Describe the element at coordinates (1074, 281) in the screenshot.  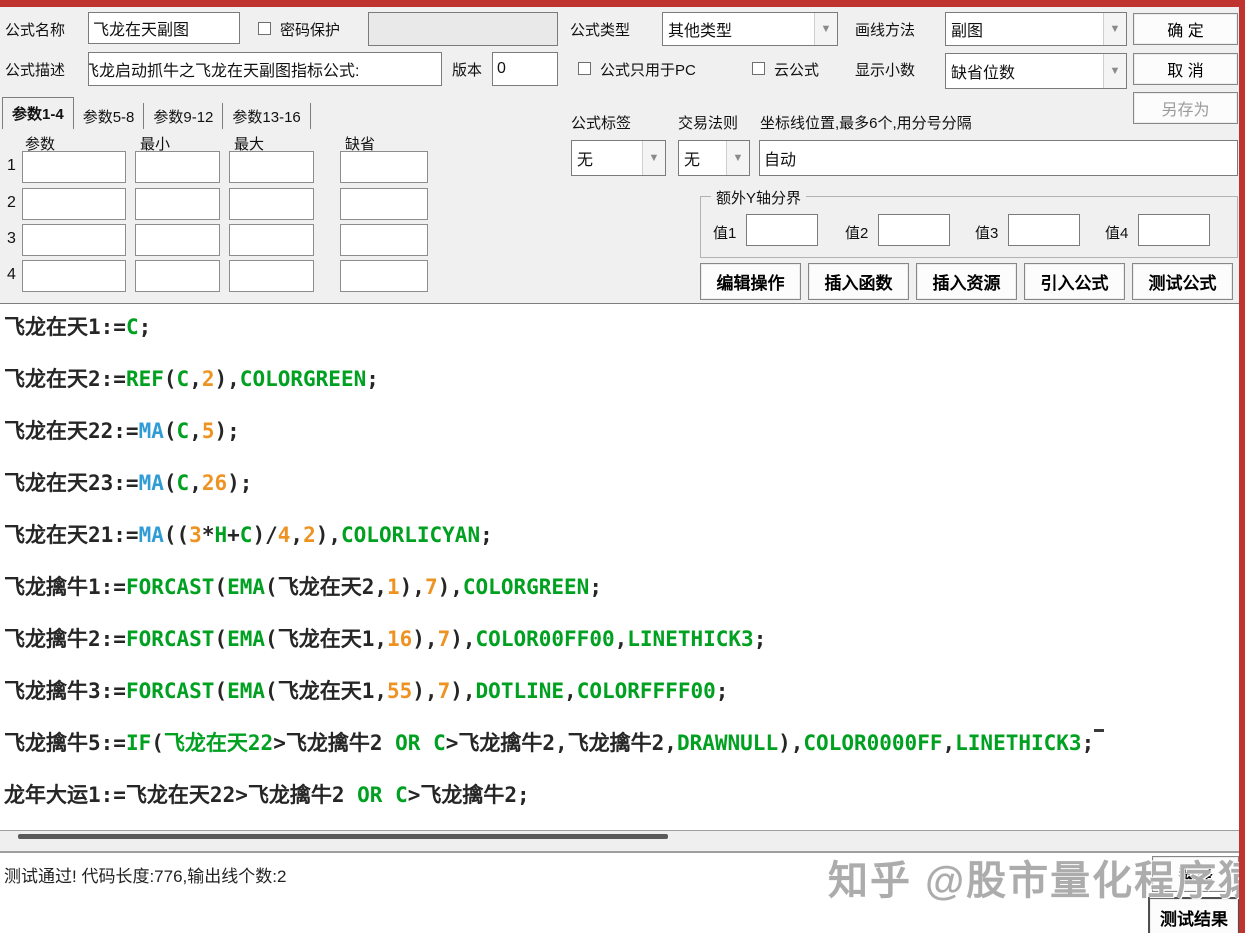
I see `action-button-引入公式: 引入公式` at that location.